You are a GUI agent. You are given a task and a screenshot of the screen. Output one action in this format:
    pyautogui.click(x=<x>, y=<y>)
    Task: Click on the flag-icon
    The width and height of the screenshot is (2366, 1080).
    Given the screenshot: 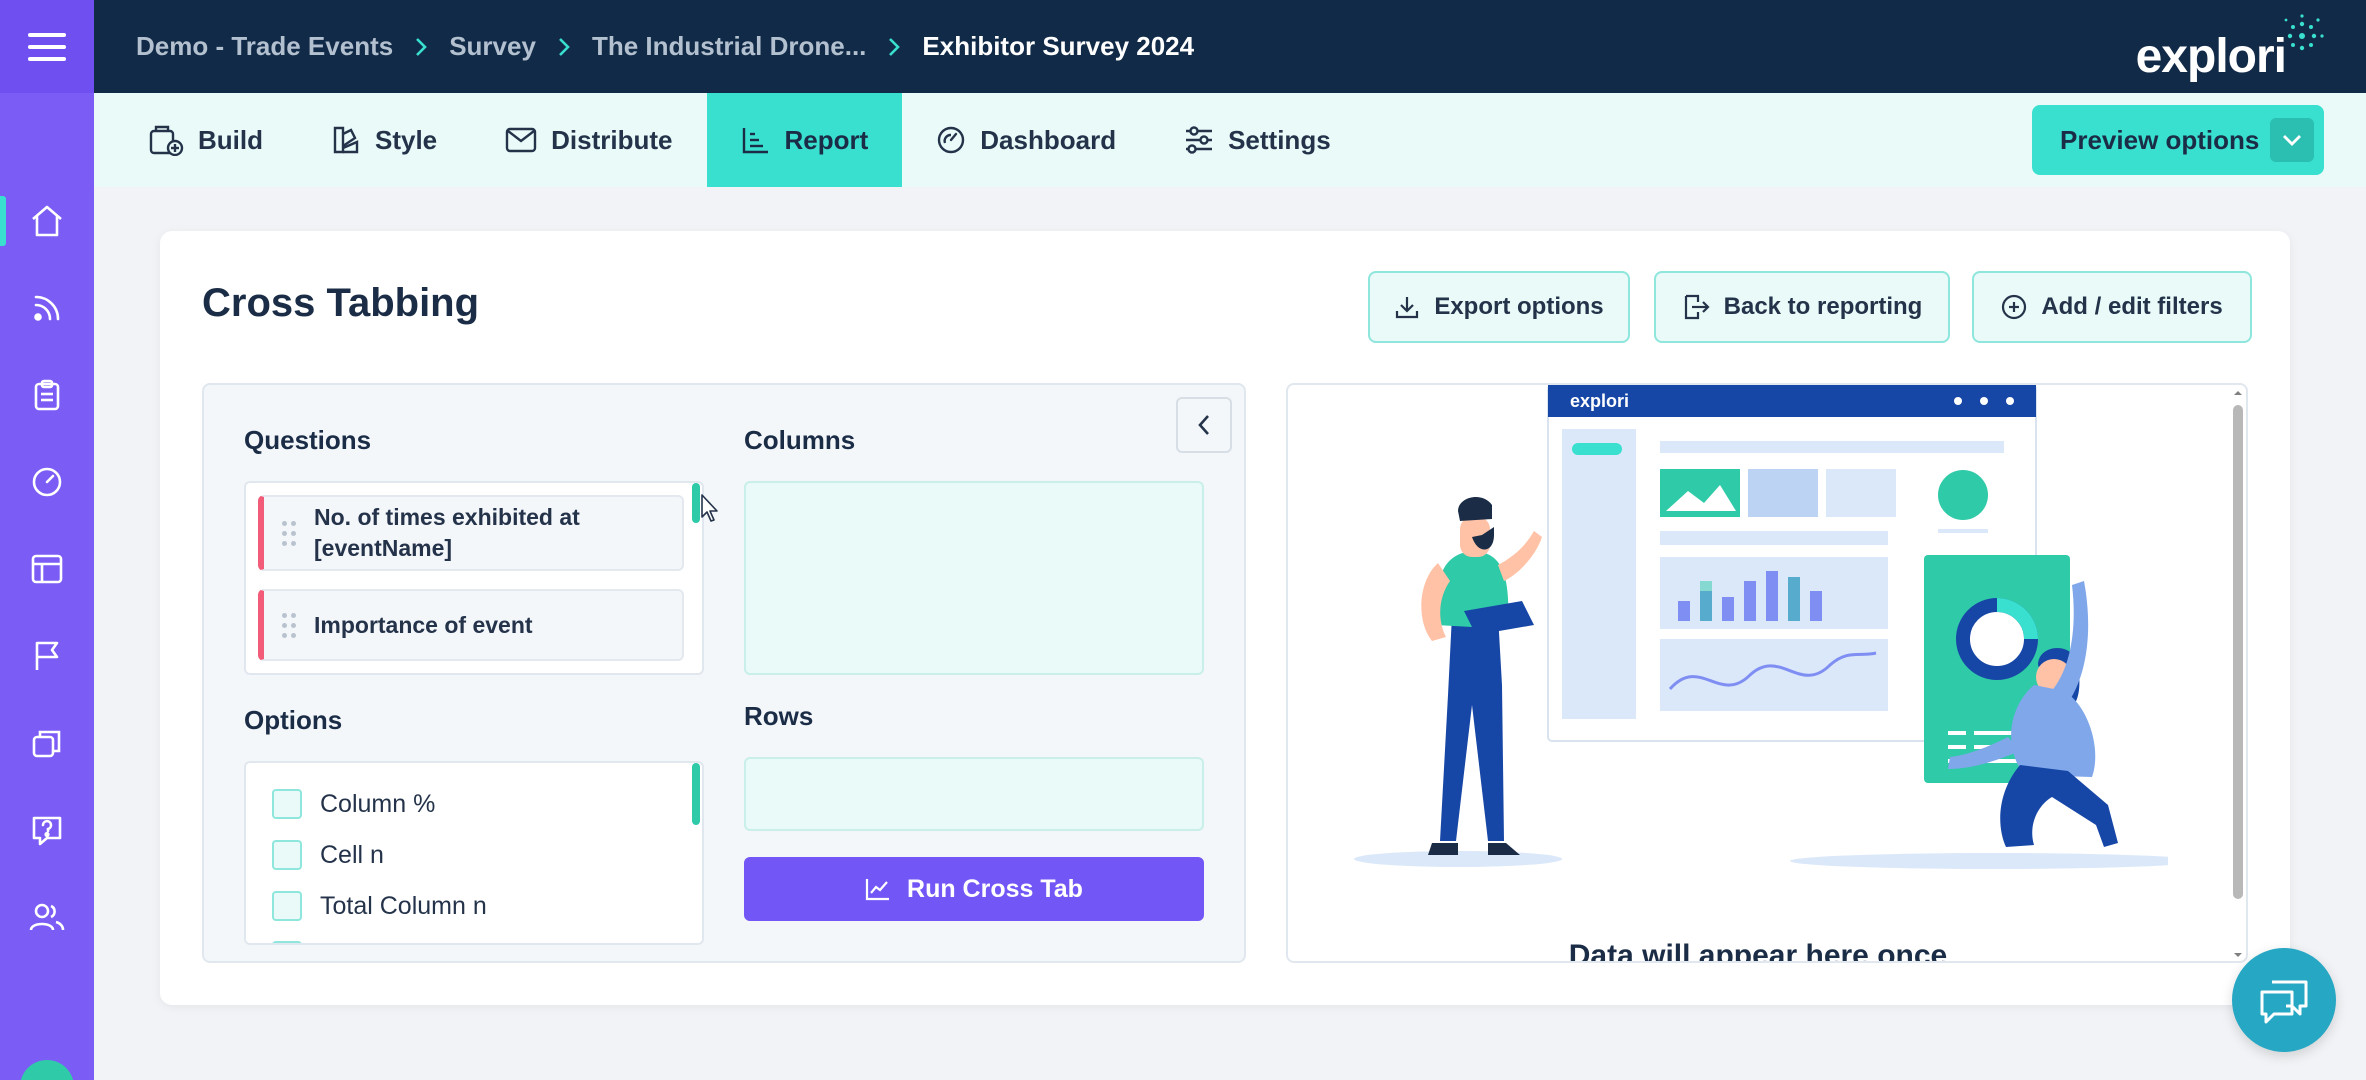 What is the action you would take?
    pyautogui.click(x=47, y=655)
    